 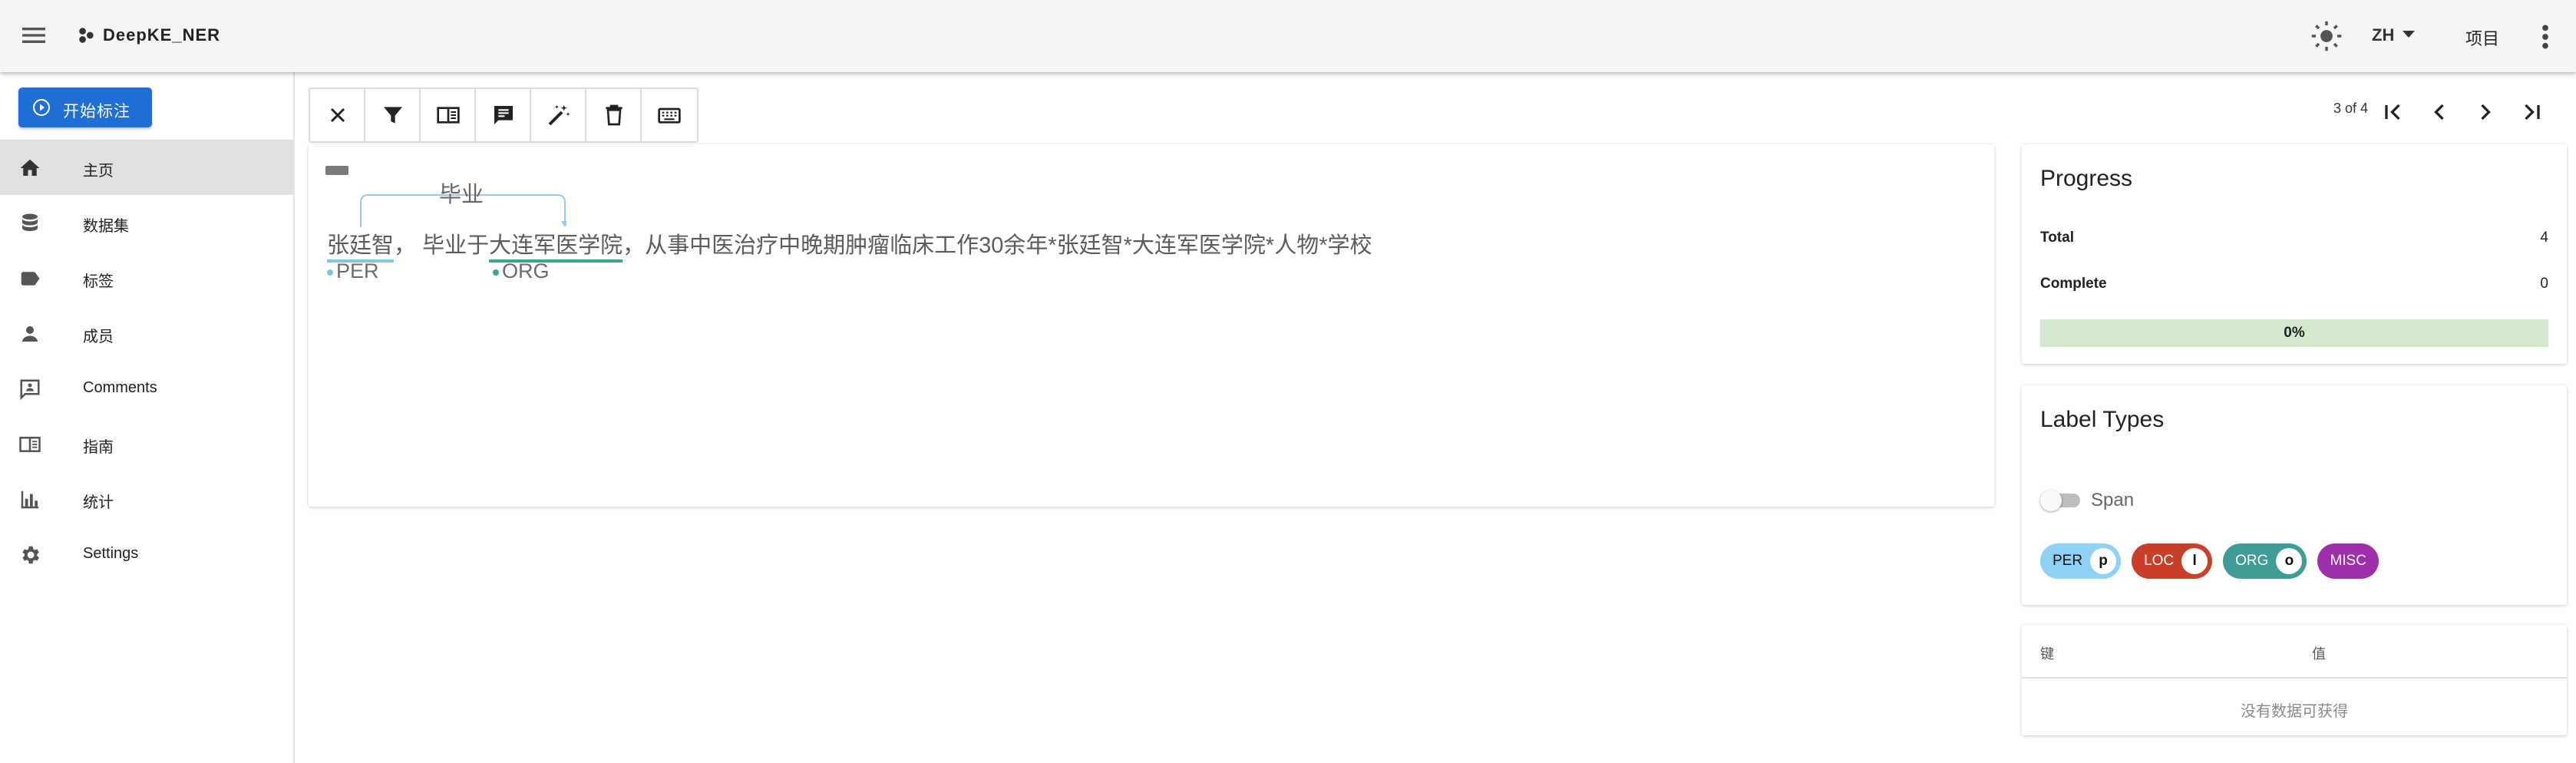 What do you see at coordinates (2439, 112) in the screenshot?
I see `prev-page-icon` at bounding box center [2439, 112].